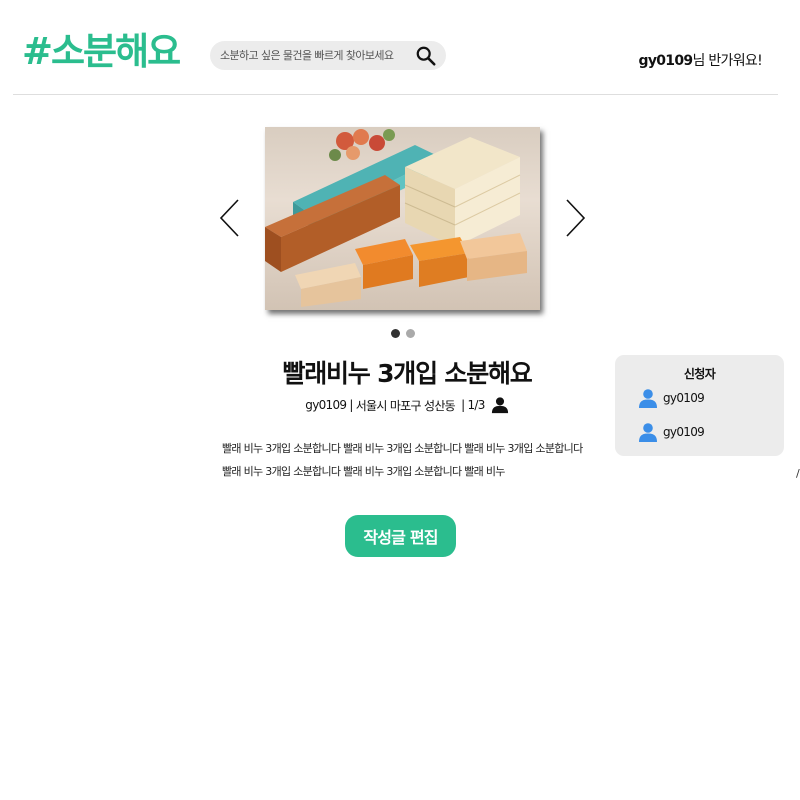 The image size is (800, 800). Describe the element at coordinates (699, 374) in the screenshot. I see `applicants-title: 신청자` at that location.